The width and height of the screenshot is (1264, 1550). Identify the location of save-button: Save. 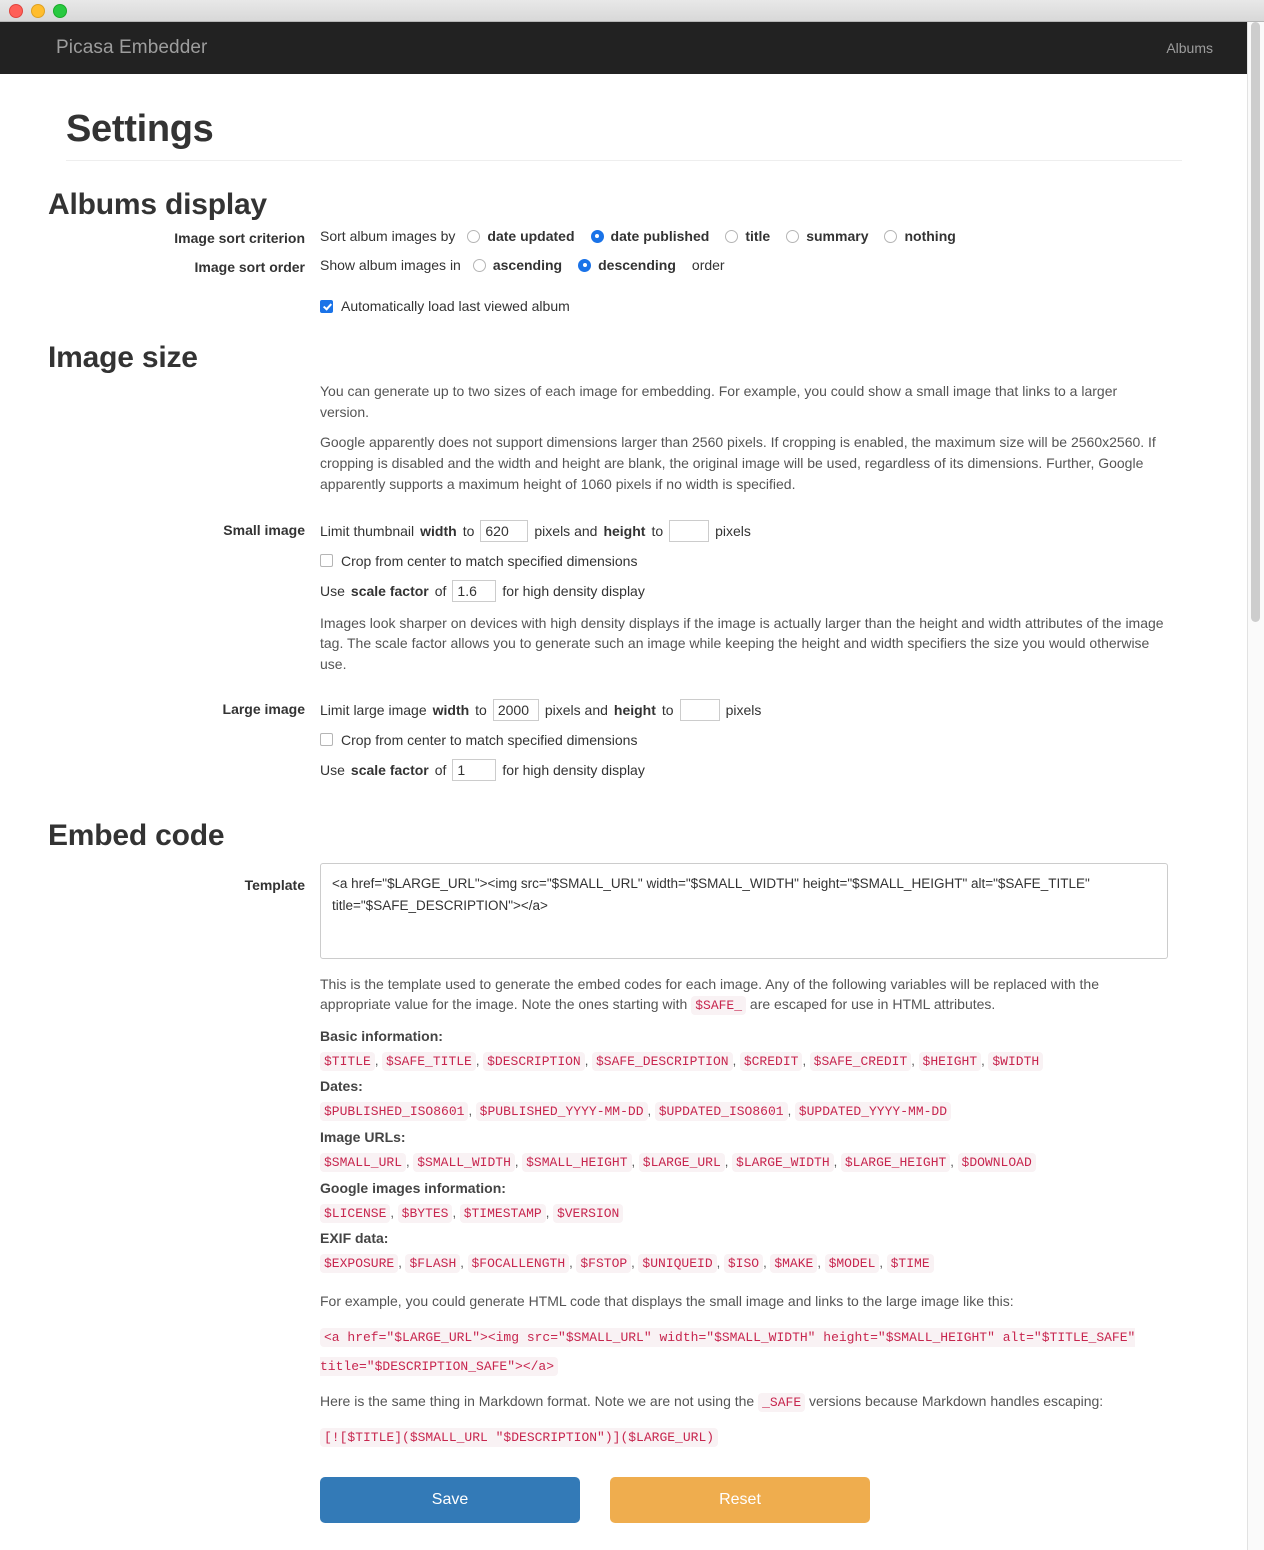
(450, 1500).